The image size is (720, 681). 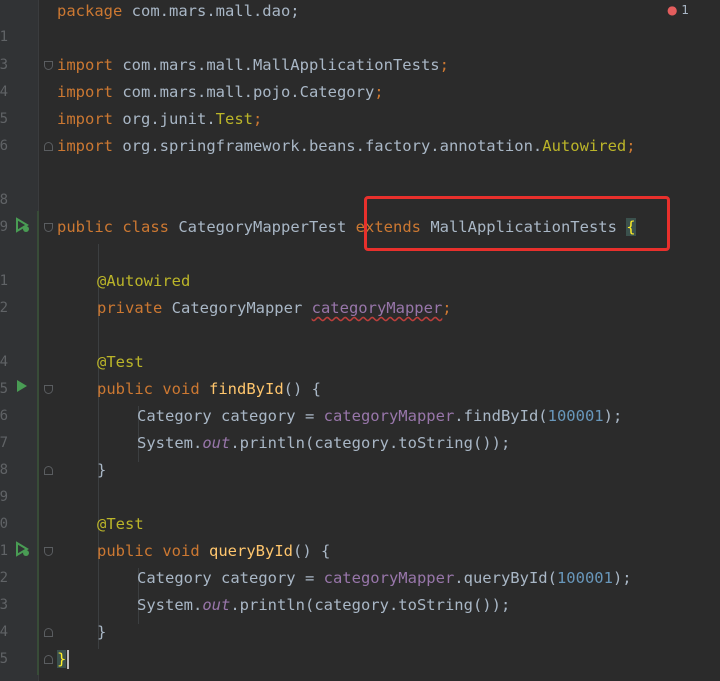 I want to click on vcs-change-marker, so click(x=38, y=443).